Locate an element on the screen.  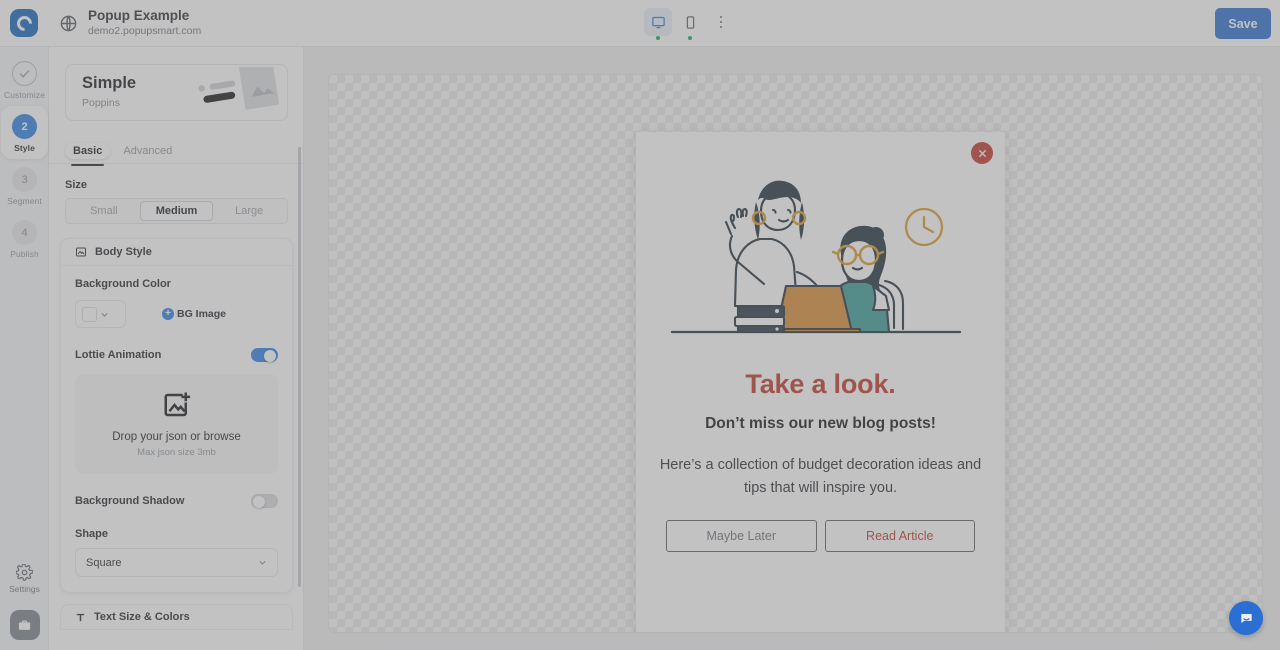
text-size-colors-card-header: Text Size & Colors is located at coordinates (176, 617).